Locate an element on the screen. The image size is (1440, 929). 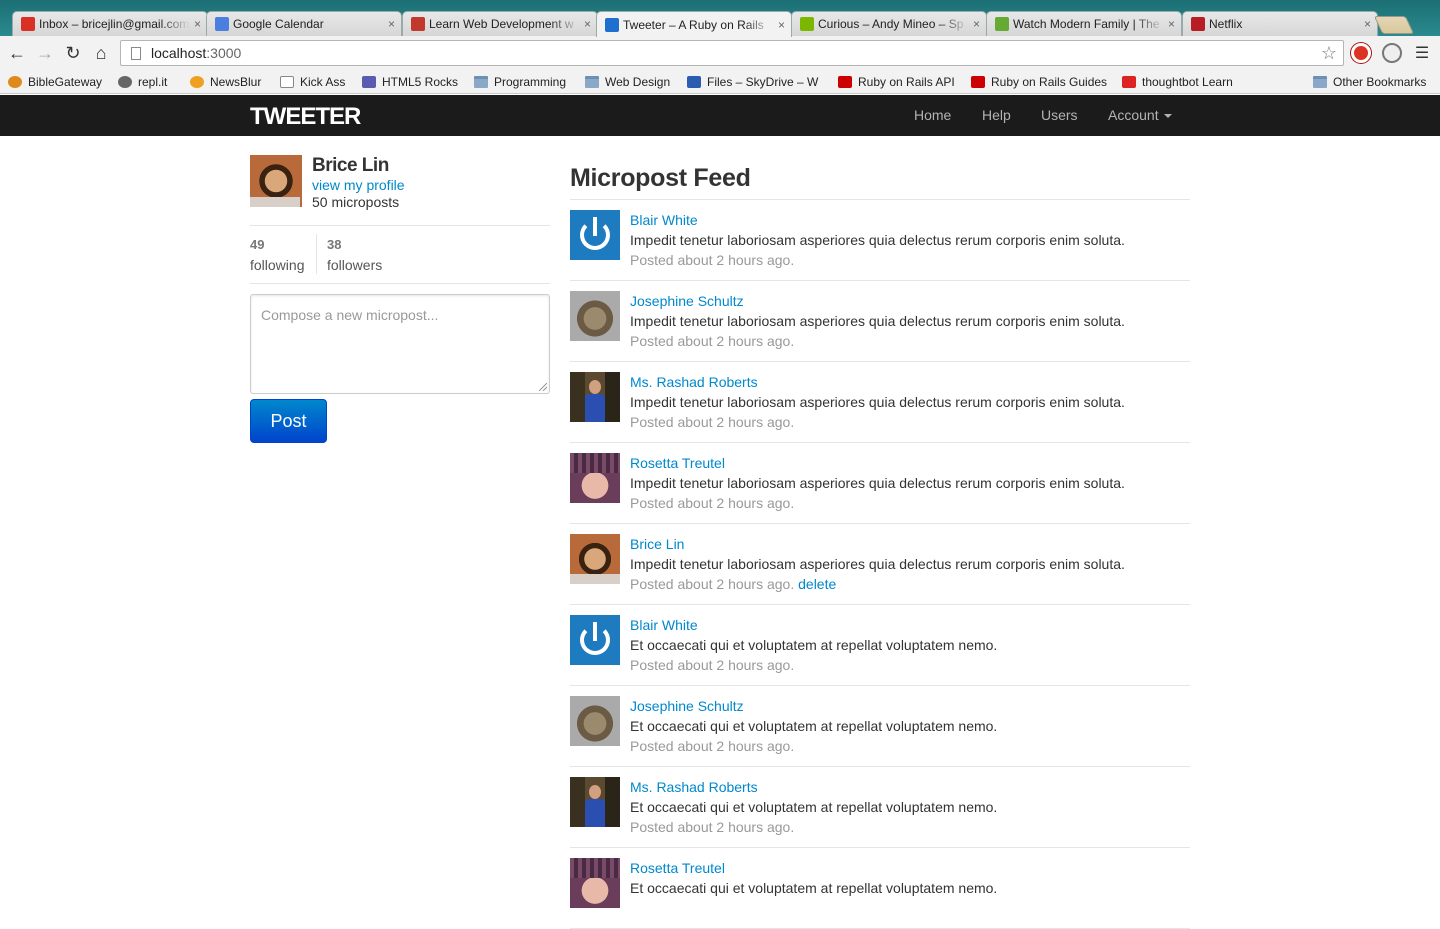
browser-tab: Tweeter – A Ruby on Rails × is located at coordinates (694, 24).